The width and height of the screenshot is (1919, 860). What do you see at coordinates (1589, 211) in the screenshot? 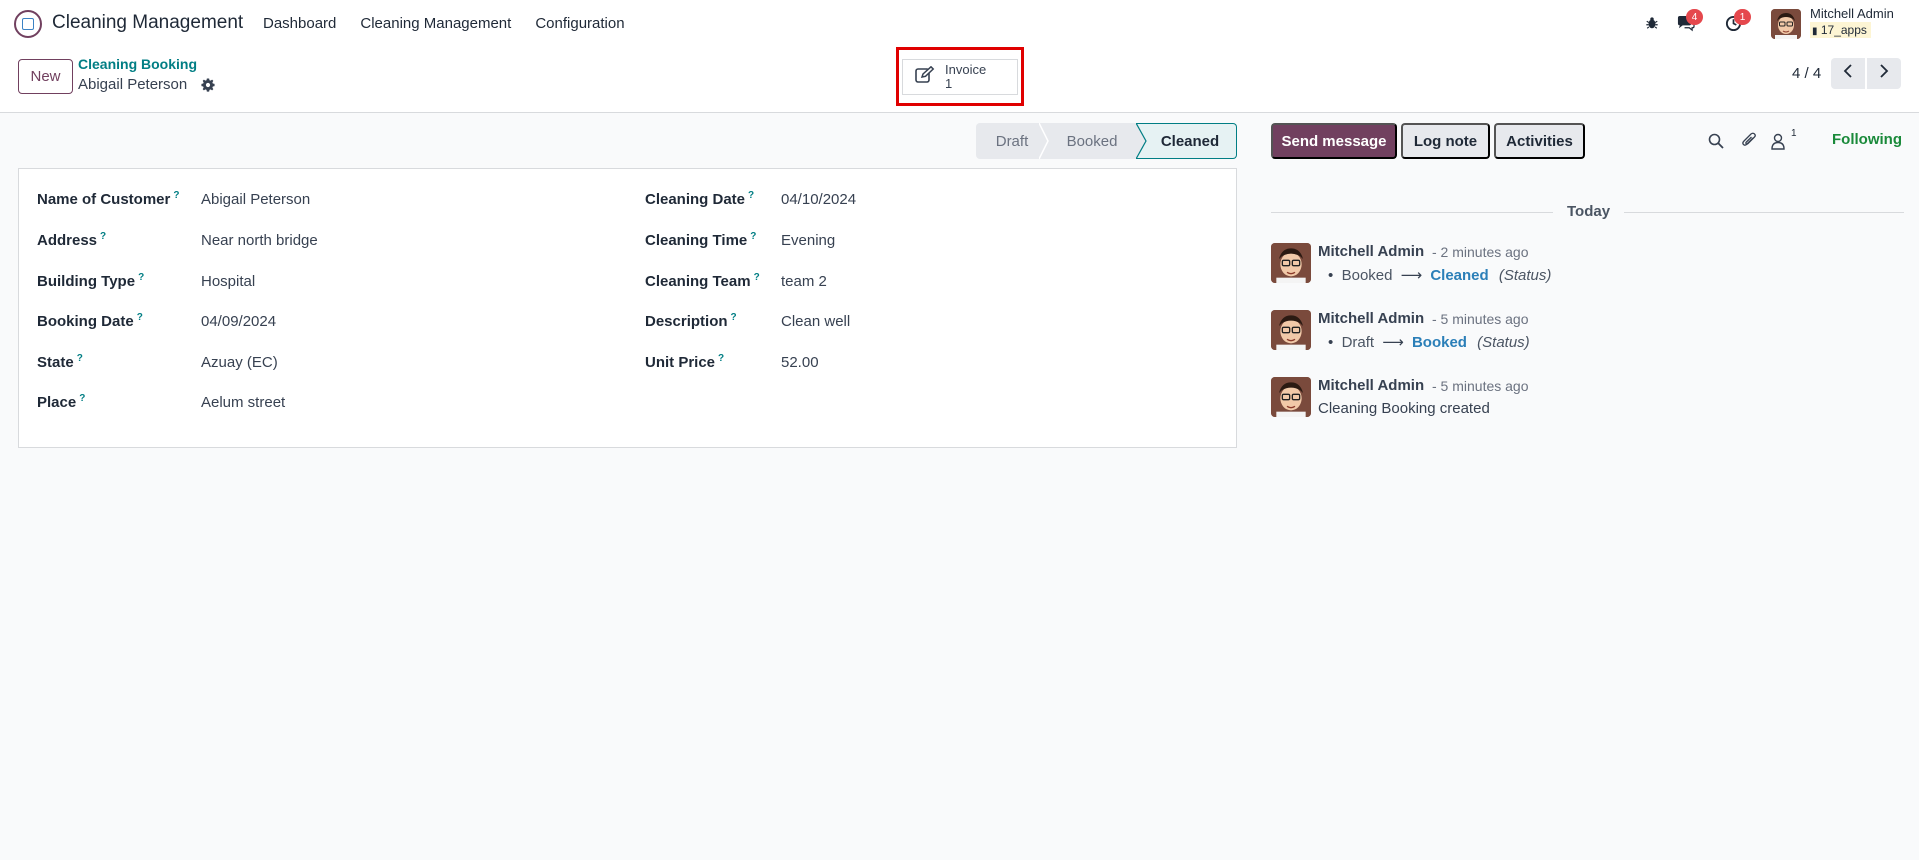
I see `date-separator-label: Today` at bounding box center [1589, 211].